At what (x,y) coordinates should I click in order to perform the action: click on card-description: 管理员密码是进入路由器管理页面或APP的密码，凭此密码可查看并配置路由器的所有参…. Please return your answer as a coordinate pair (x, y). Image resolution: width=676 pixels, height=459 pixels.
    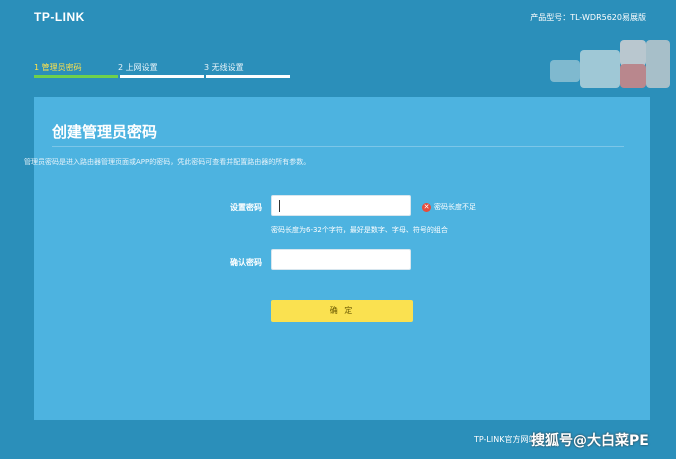
    Looking at the image, I should click on (167, 162).